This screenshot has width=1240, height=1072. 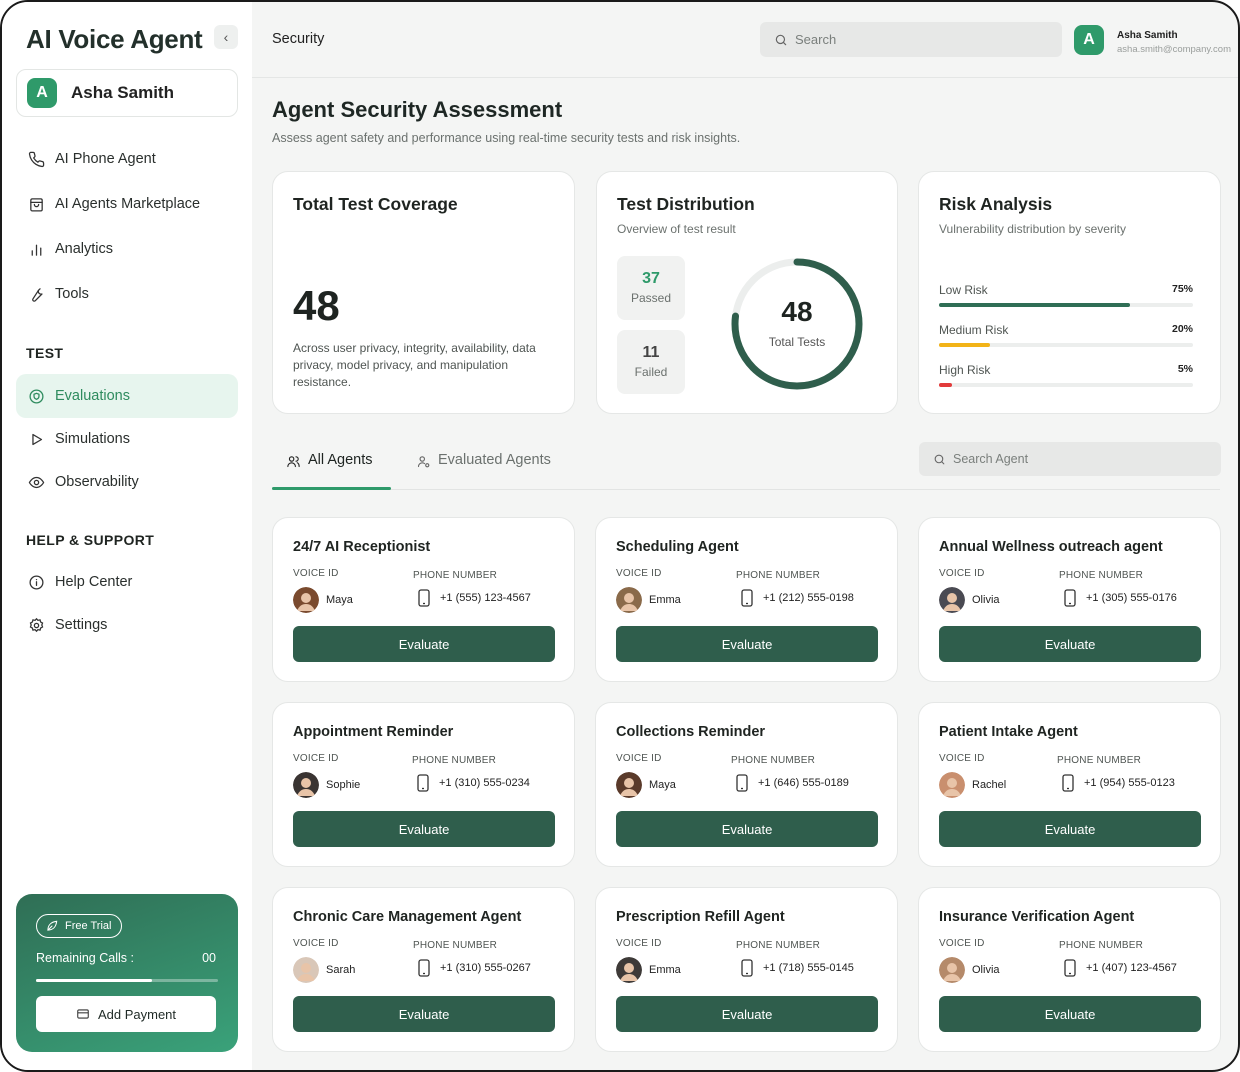 I want to click on remaining-calls-label: Remaining Calls :, so click(x=85, y=958).